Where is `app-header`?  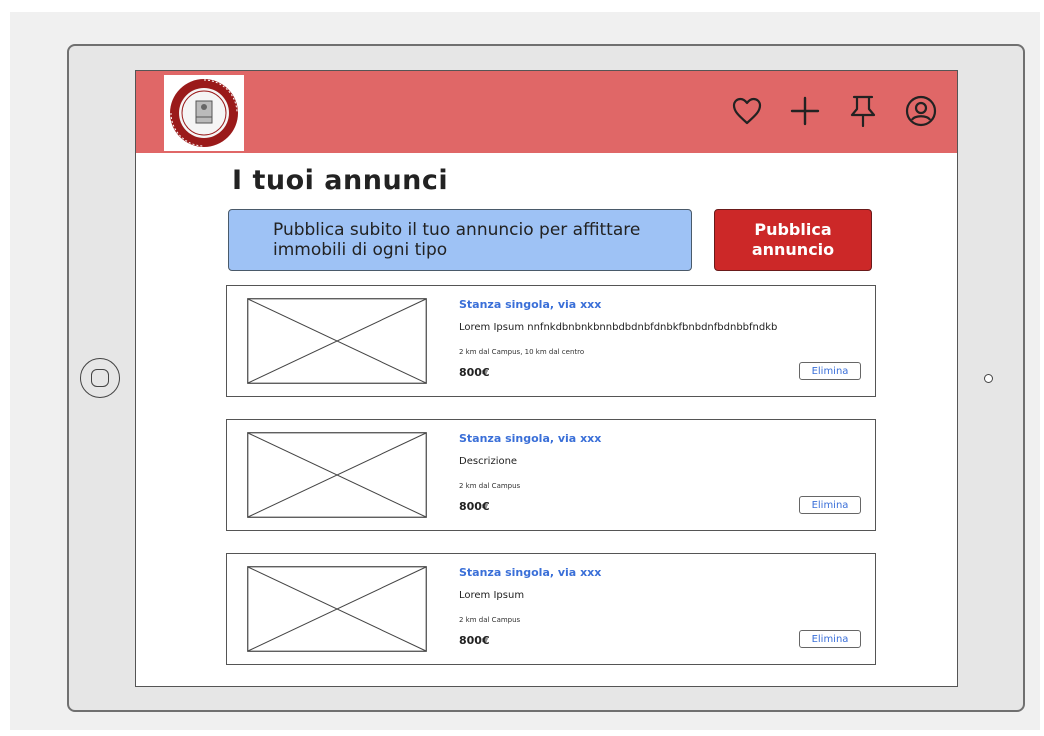 app-header is located at coordinates (546, 112).